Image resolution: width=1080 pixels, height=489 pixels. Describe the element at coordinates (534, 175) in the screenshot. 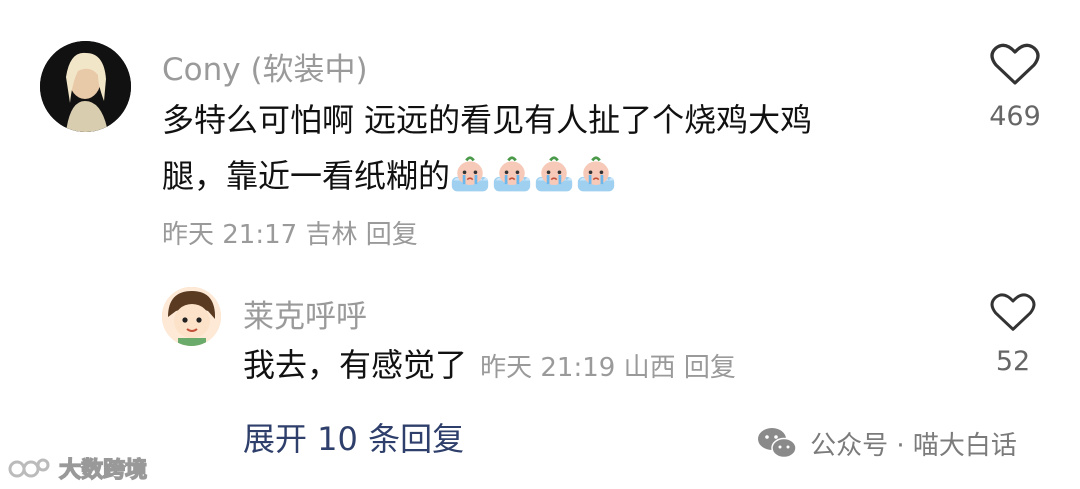

I see `emoji-row` at that location.